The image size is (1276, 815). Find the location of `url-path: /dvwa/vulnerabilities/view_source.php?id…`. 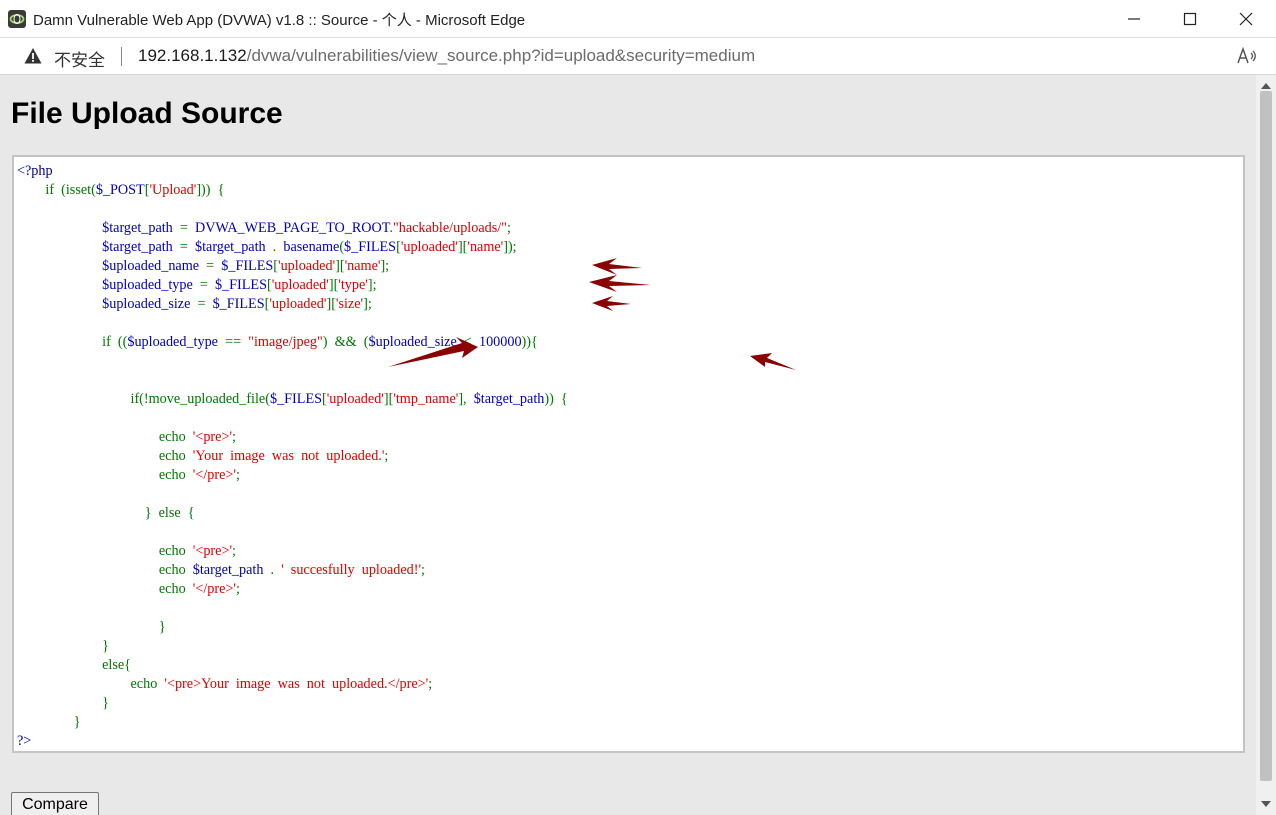

url-path: /dvwa/vulnerabilities/view_source.php?id… is located at coordinates (501, 55).